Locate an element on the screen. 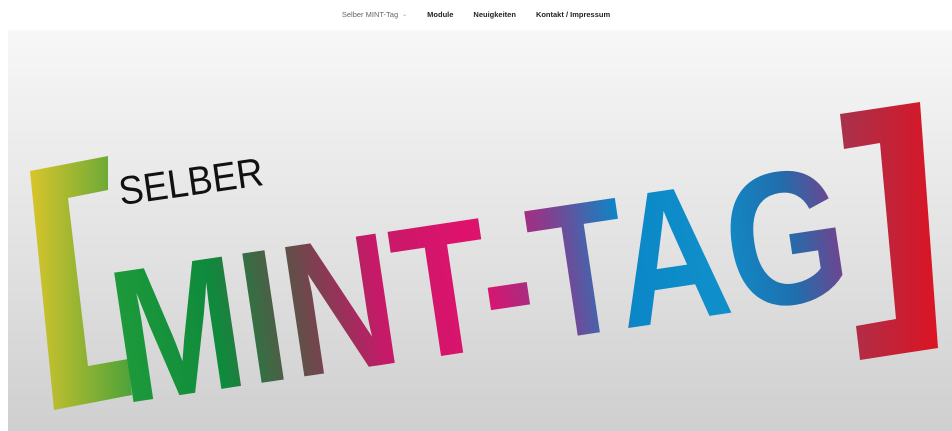  nav-item-module: Module is located at coordinates (440, 14).